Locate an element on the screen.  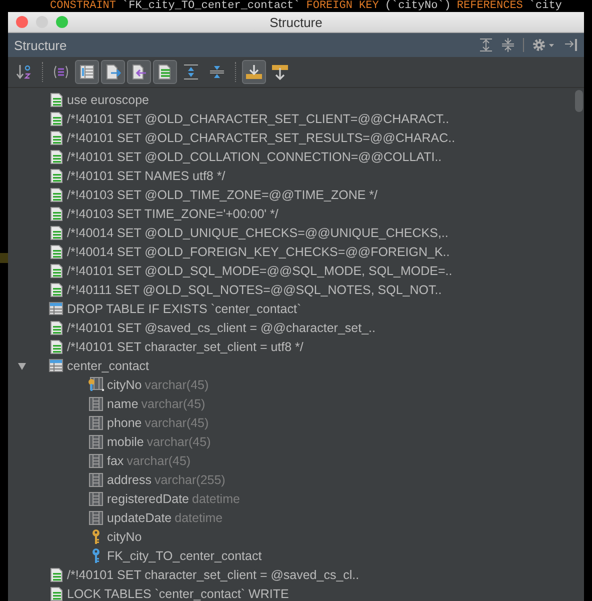
tree-item-label: /*!40101 SET character_set_client = @saved_cs_cl.. is located at coordinates (213, 575).